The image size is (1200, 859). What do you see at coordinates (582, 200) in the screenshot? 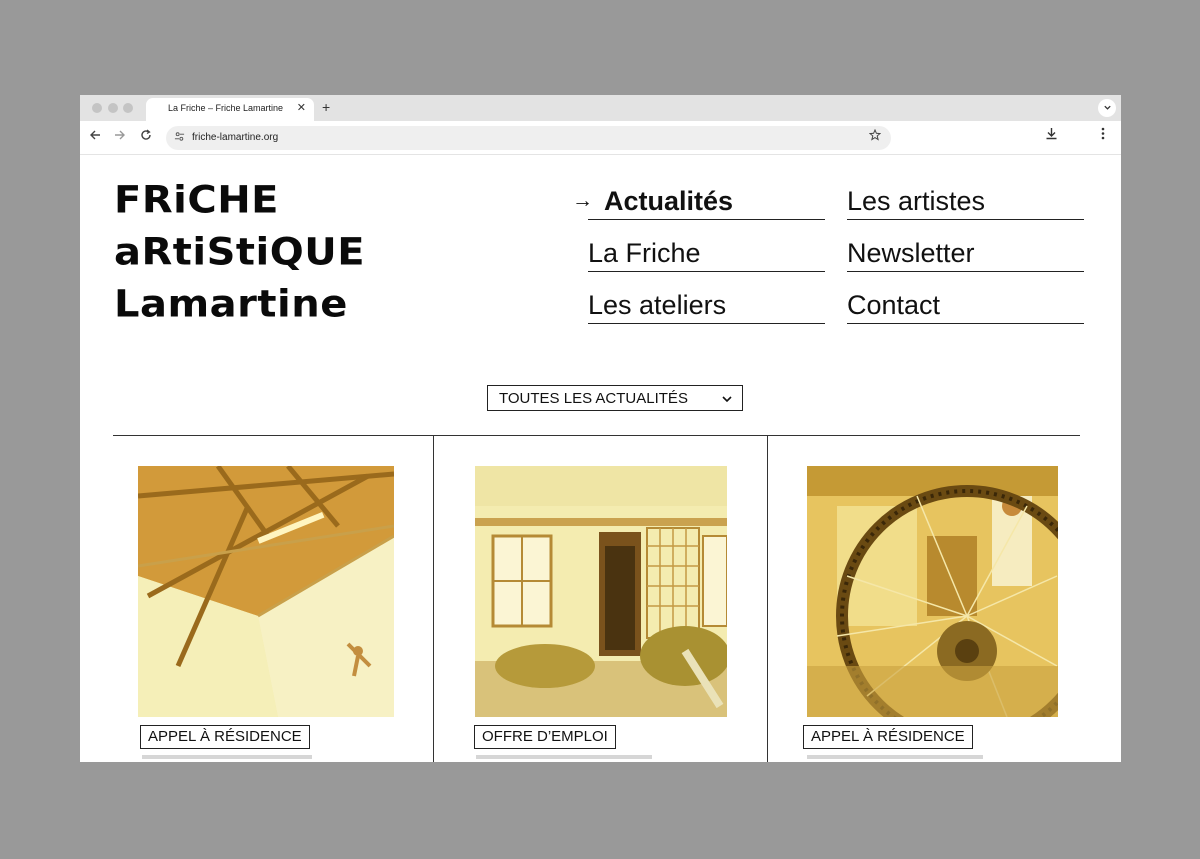
I see `arrow-right-icon: →` at bounding box center [582, 200].